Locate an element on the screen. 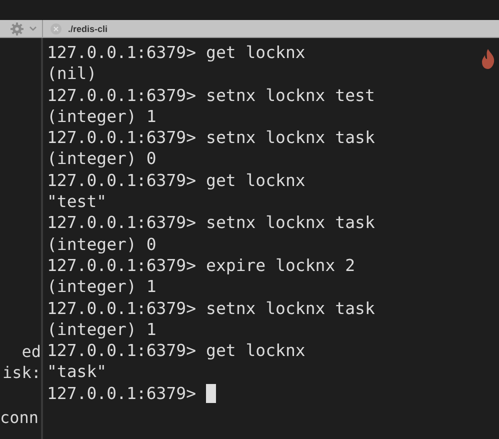  terminal-output: "task" is located at coordinates (77, 372).